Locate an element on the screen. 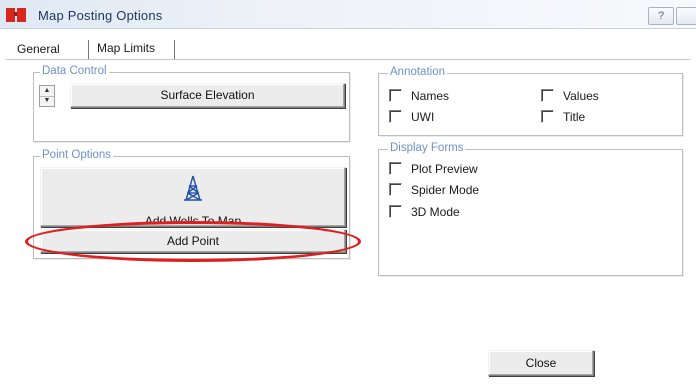 The width and height of the screenshot is (696, 385). add-point-button: Add Point is located at coordinates (193, 241).